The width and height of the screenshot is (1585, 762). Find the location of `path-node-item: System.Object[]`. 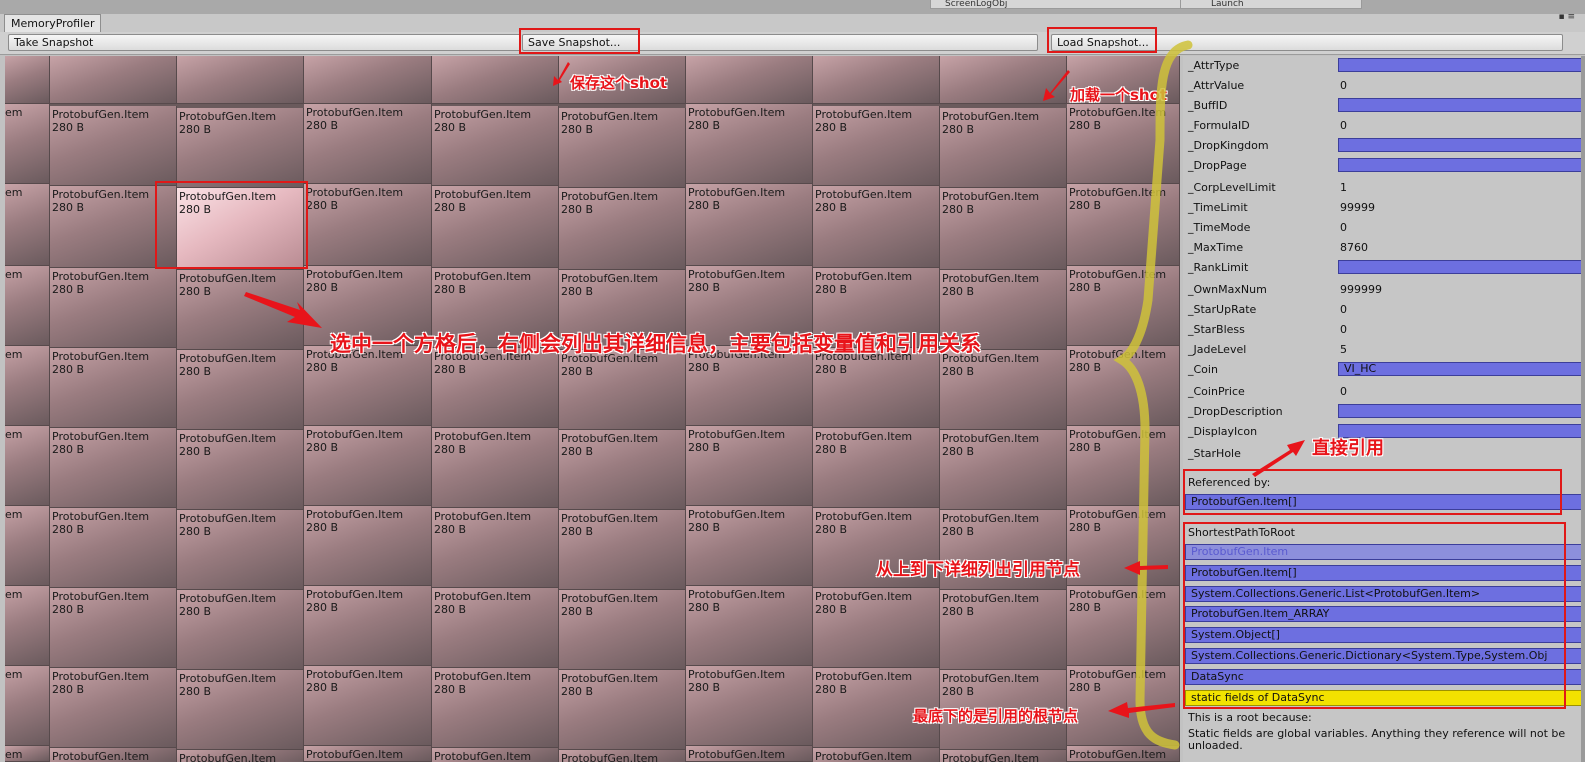

path-node-item: System.Object[] is located at coordinates (1385, 635).